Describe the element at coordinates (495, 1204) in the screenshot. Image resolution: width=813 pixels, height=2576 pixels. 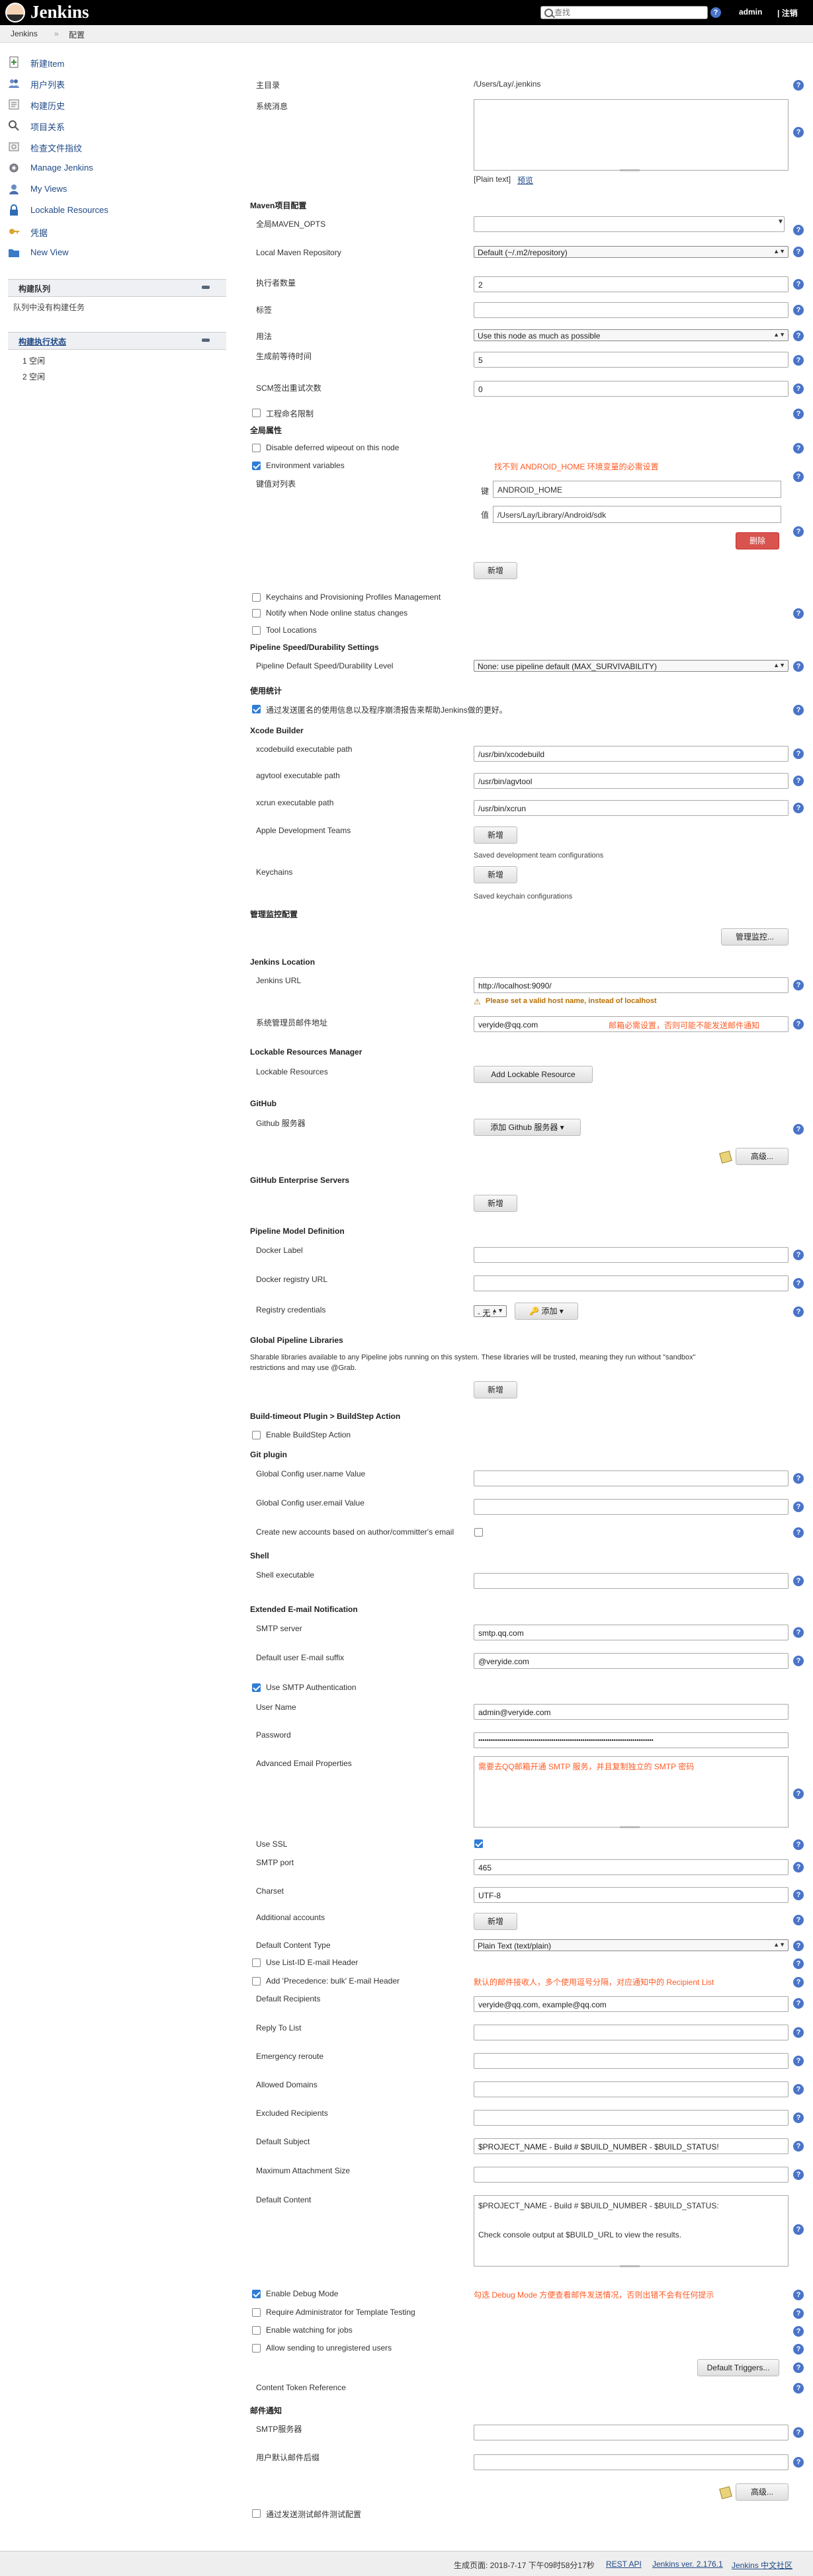
I see `add-ghe-button: 新增` at that location.